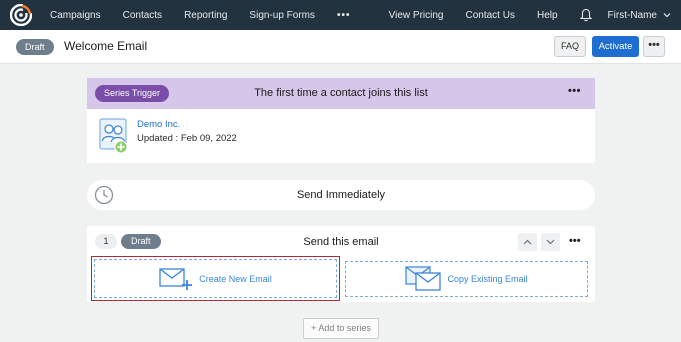 The width and height of the screenshot is (681, 342). Describe the element at coordinates (570, 46) in the screenshot. I see `faq-button: FAQ` at that location.